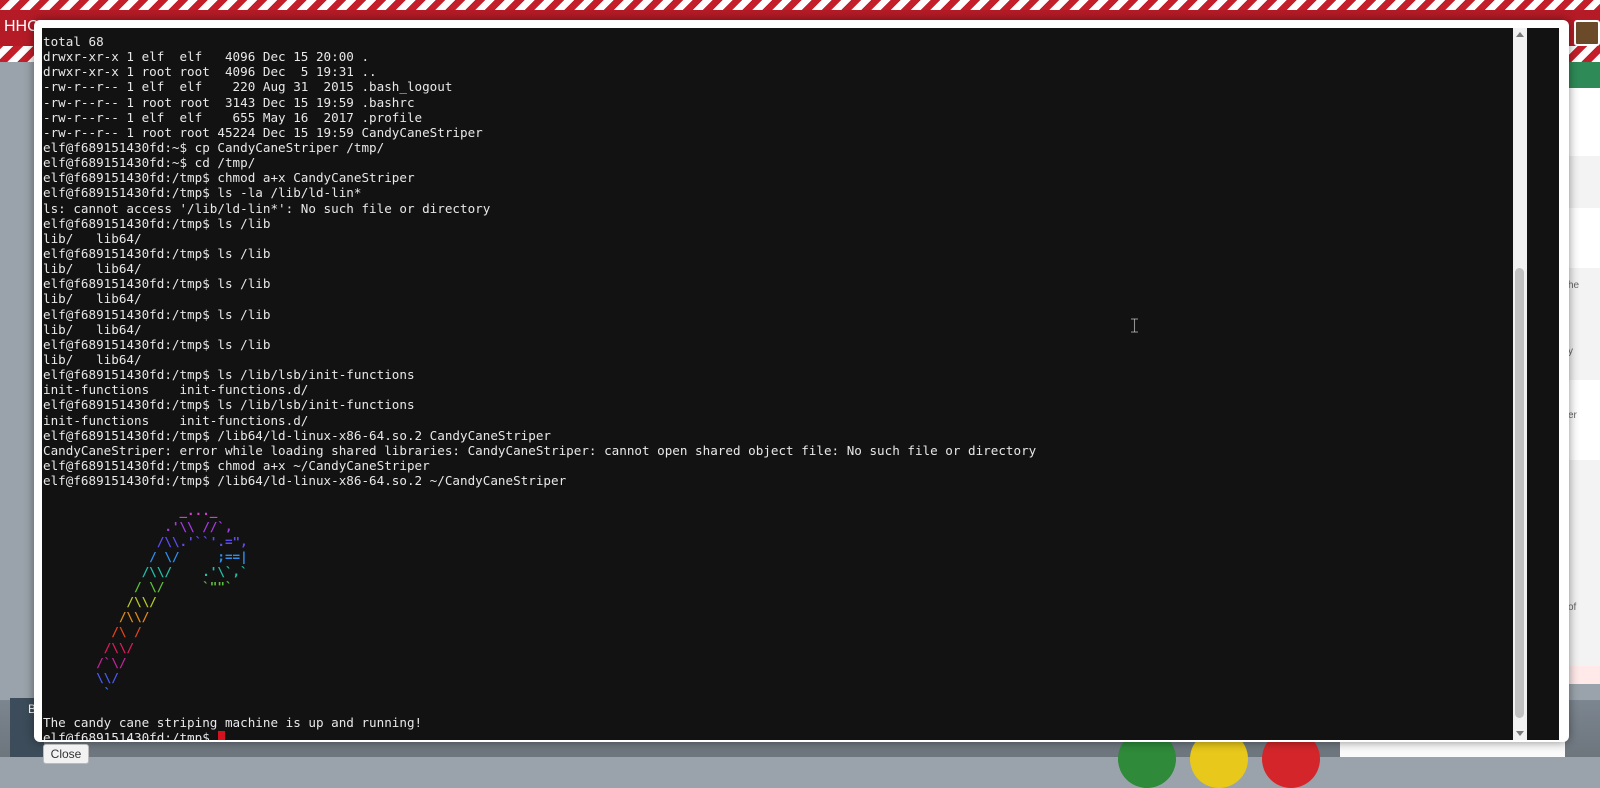  Describe the element at coordinates (77, 693) in the screenshot. I see `candy-cane-art-line: `` at that location.